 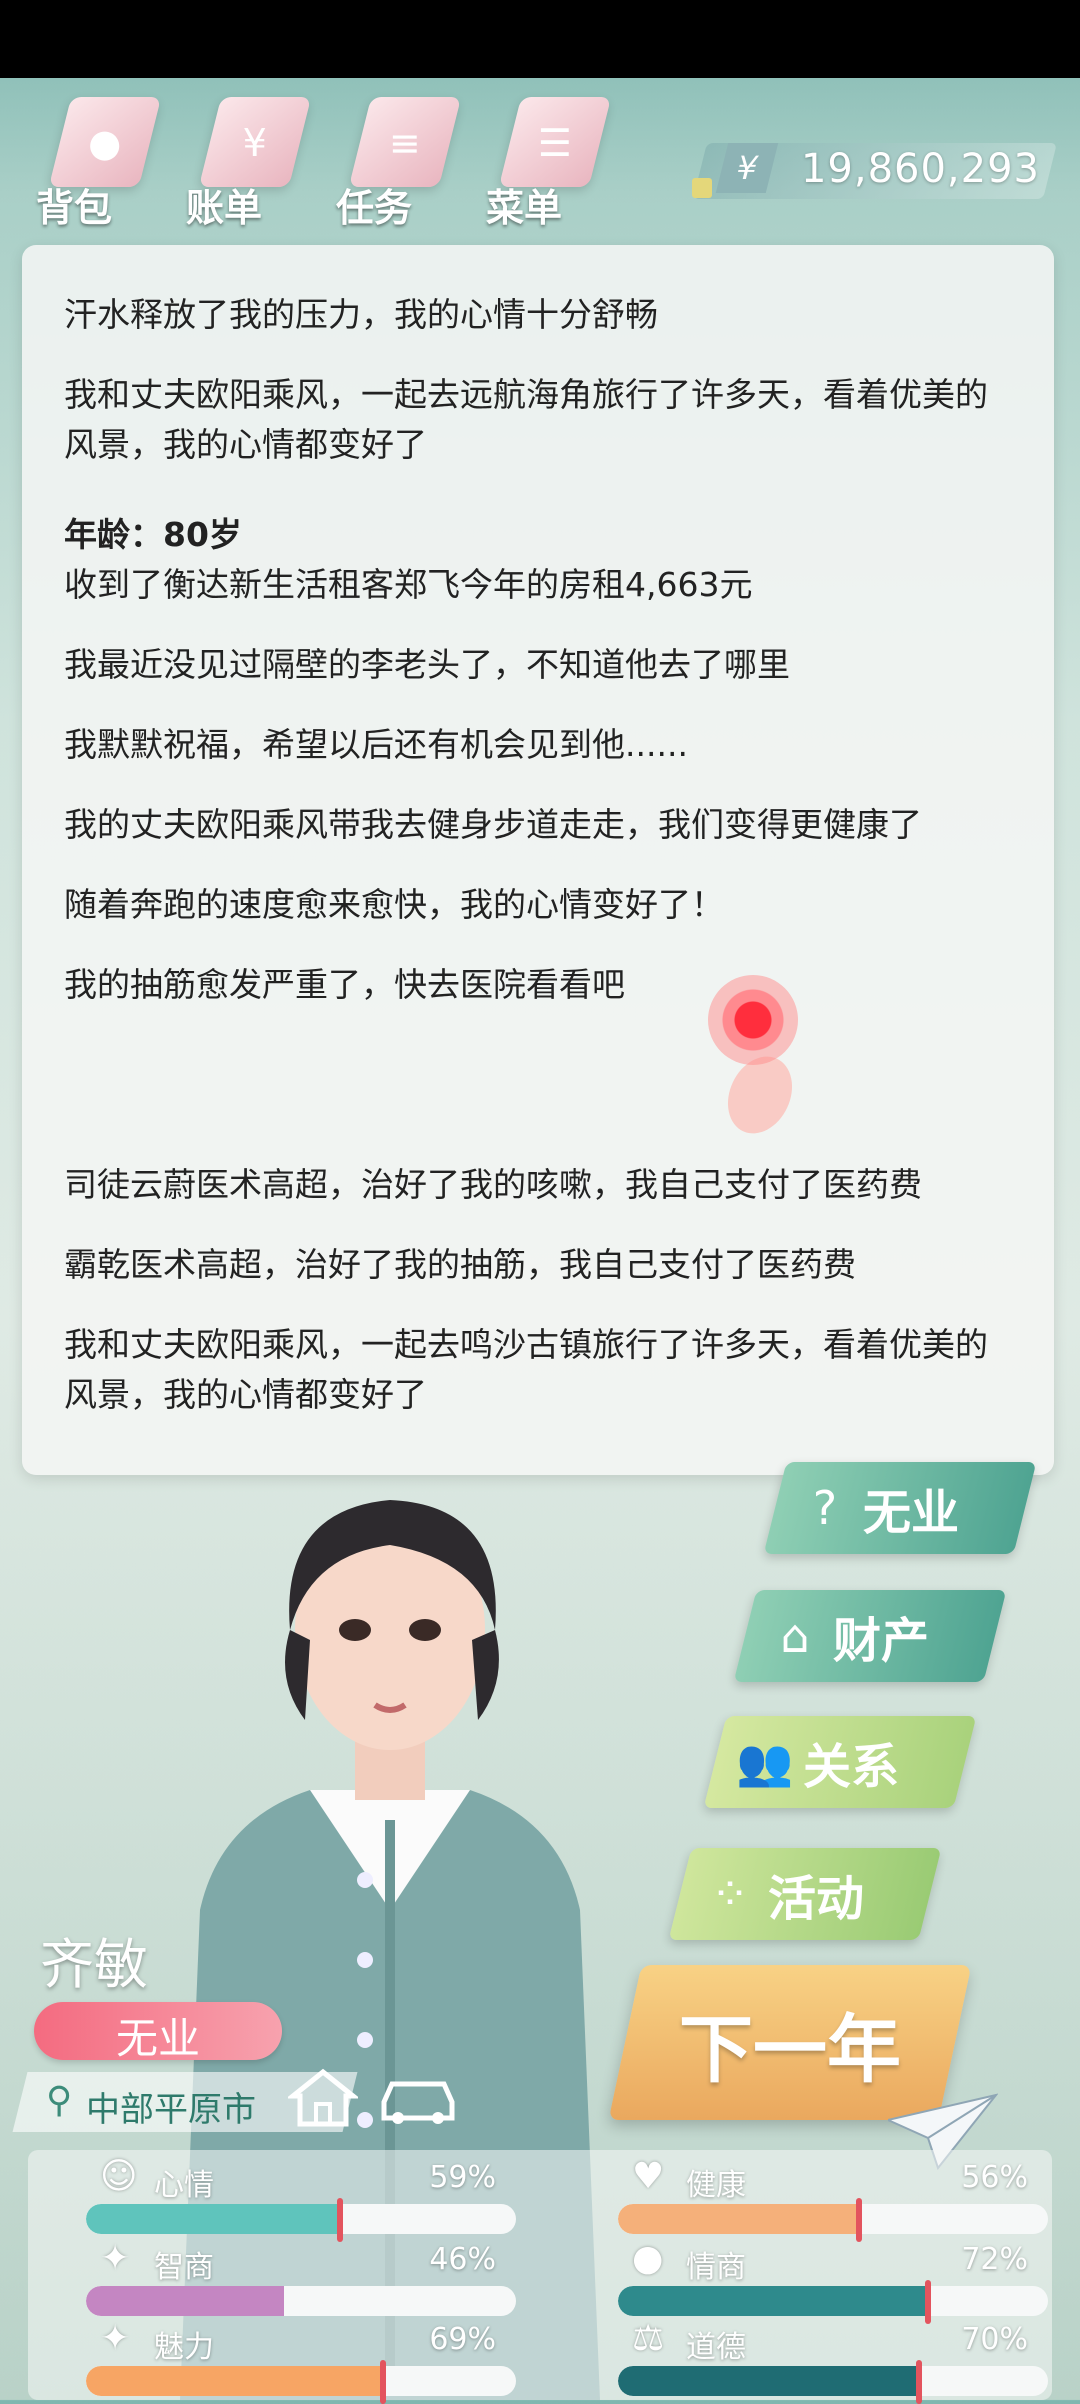 What do you see at coordinates (184, 2185) in the screenshot?
I see `stat-name: 心情` at bounding box center [184, 2185].